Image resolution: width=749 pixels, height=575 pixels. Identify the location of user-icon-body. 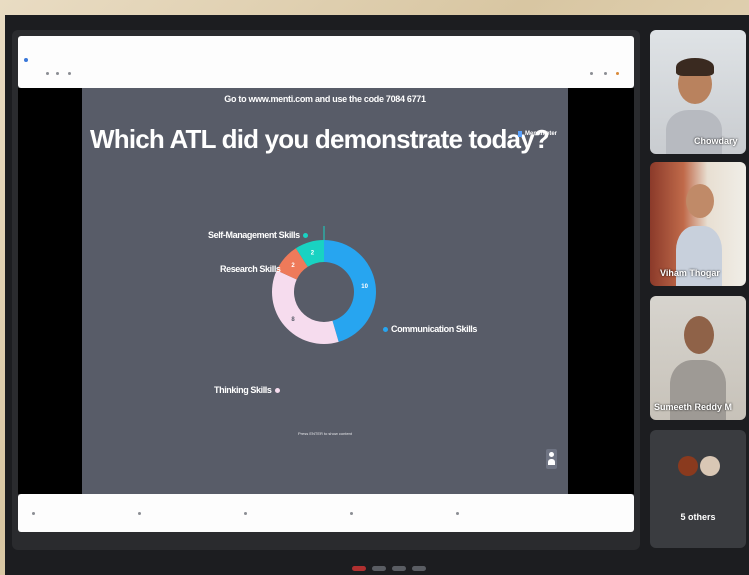
(551, 462).